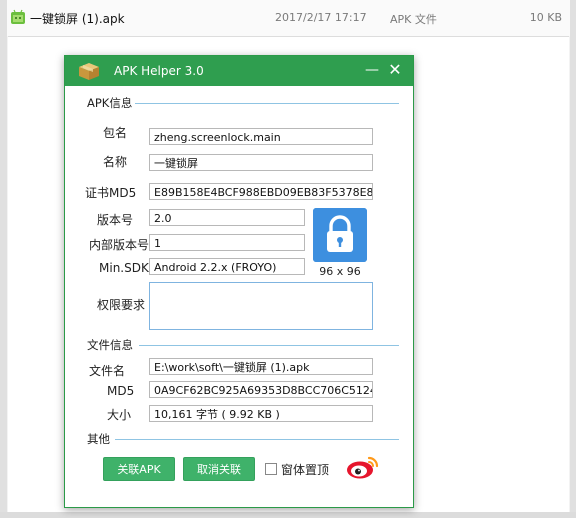  What do you see at coordinates (227, 217) in the screenshot?
I see `version-field: 2.0` at bounding box center [227, 217].